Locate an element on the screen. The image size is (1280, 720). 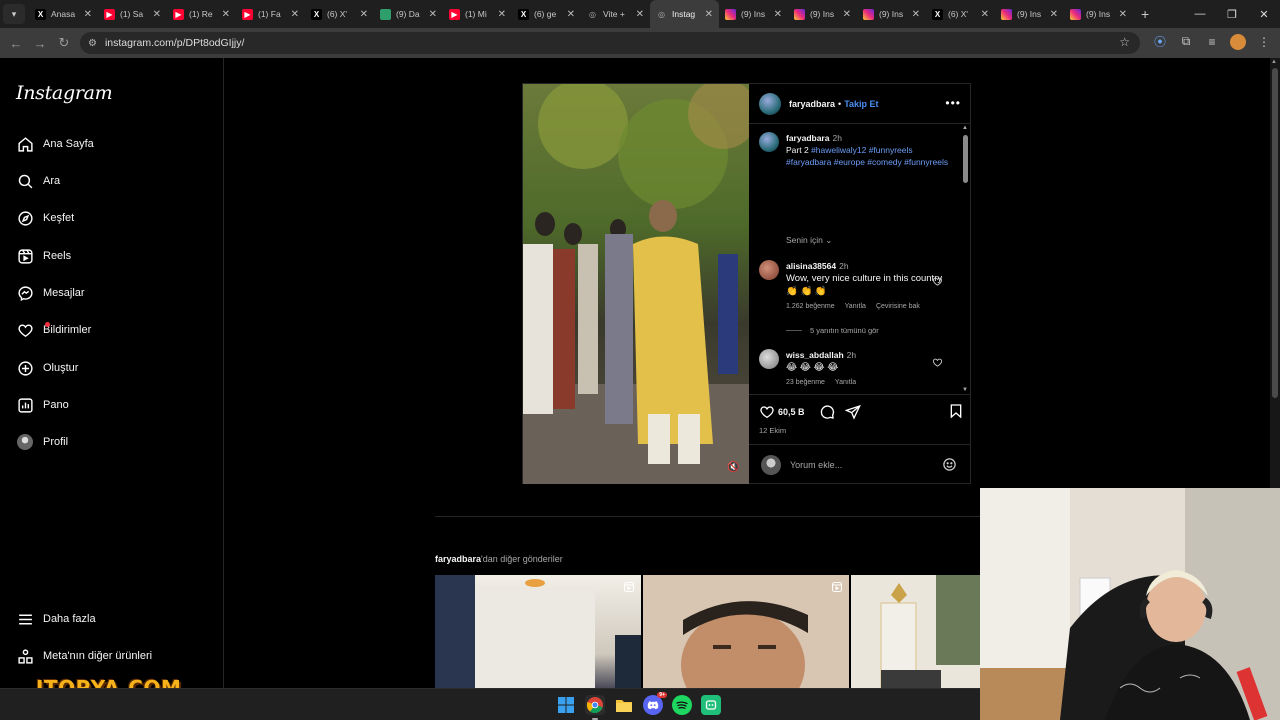
reload-icon: ↻ is located at coordinates (64, 43).